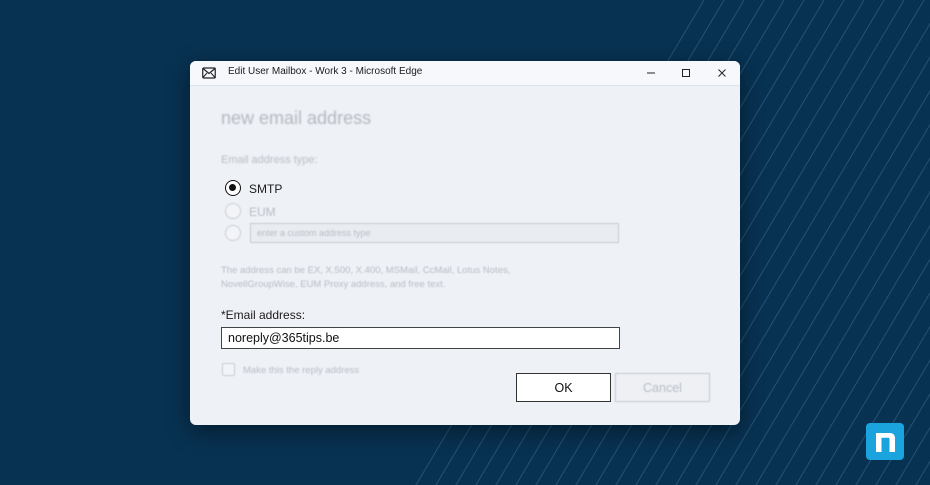 The height and width of the screenshot is (485, 930). I want to click on n-logo-glyph, so click(885, 442).